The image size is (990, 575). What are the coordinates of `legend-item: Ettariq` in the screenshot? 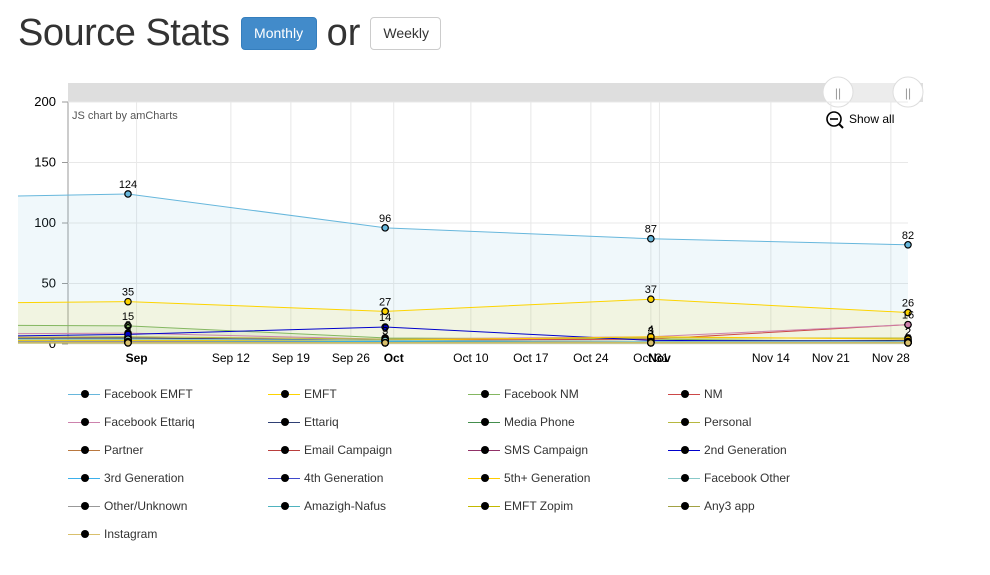 It's located at (303, 422).